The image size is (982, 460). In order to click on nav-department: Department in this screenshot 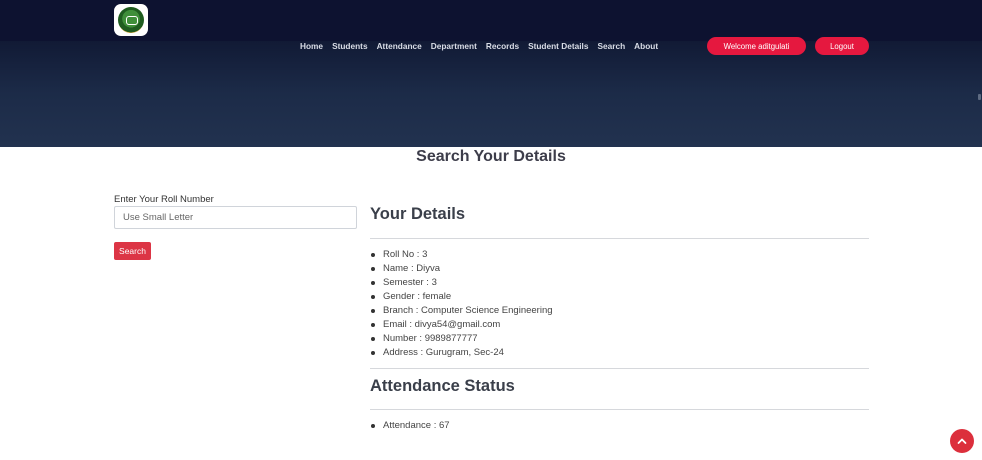, I will do `click(454, 46)`.